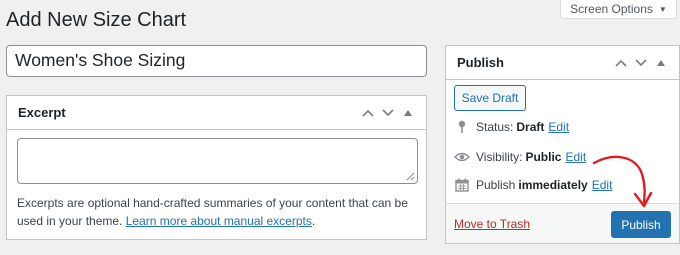 This screenshot has width=680, height=255. Describe the element at coordinates (42, 112) in the screenshot. I see `excerpt-box-title: Excerpt` at that location.